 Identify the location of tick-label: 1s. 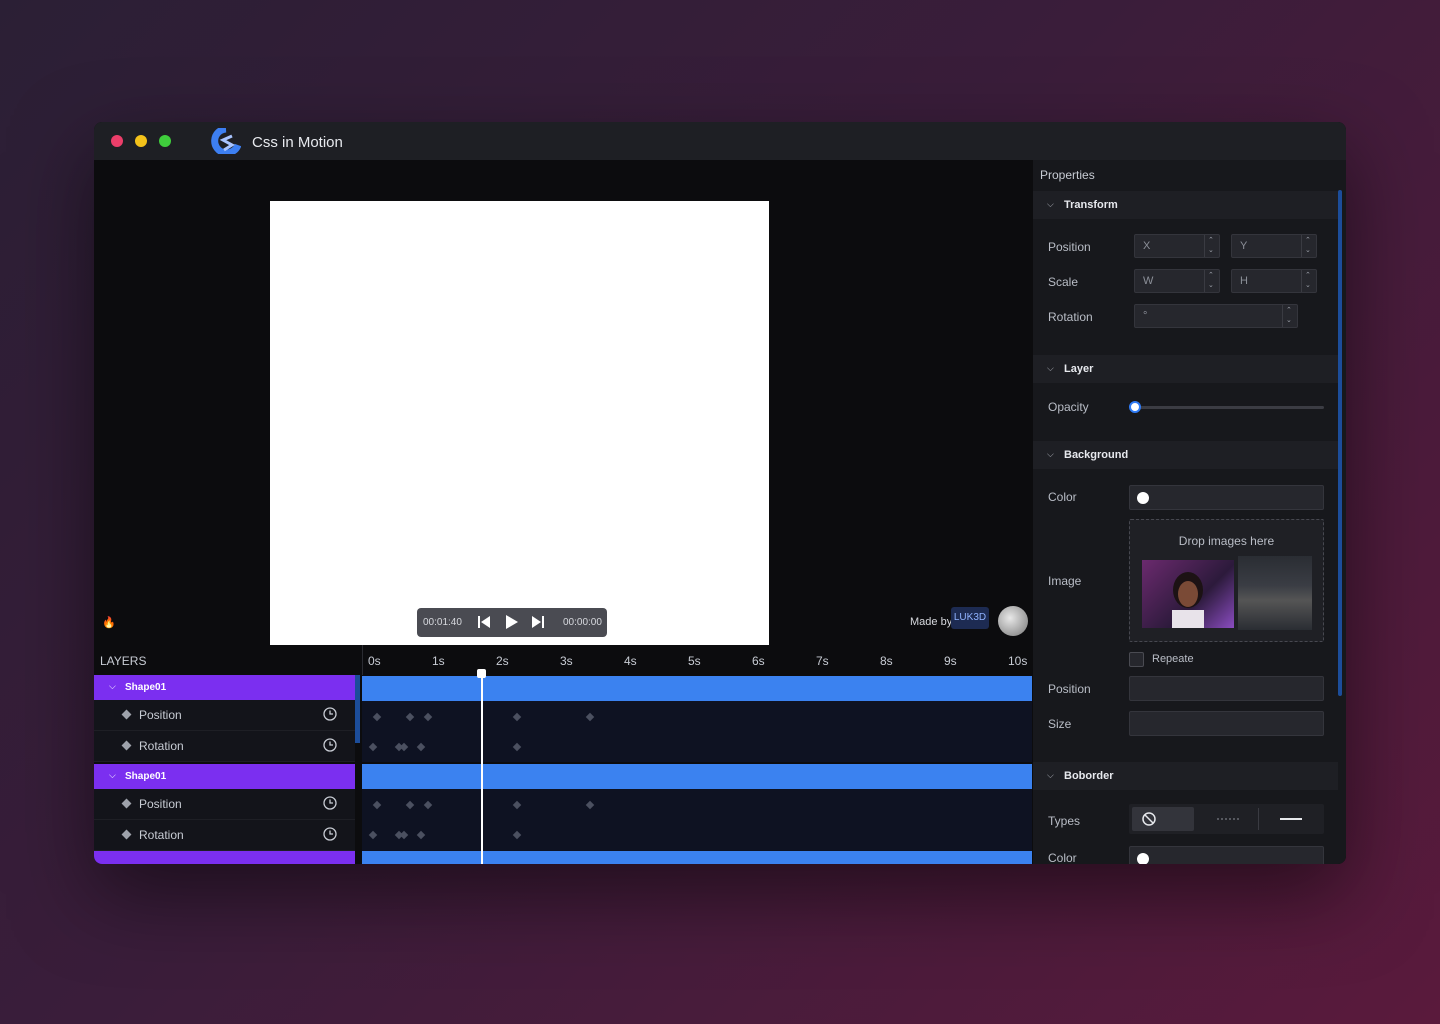
(438, 661).